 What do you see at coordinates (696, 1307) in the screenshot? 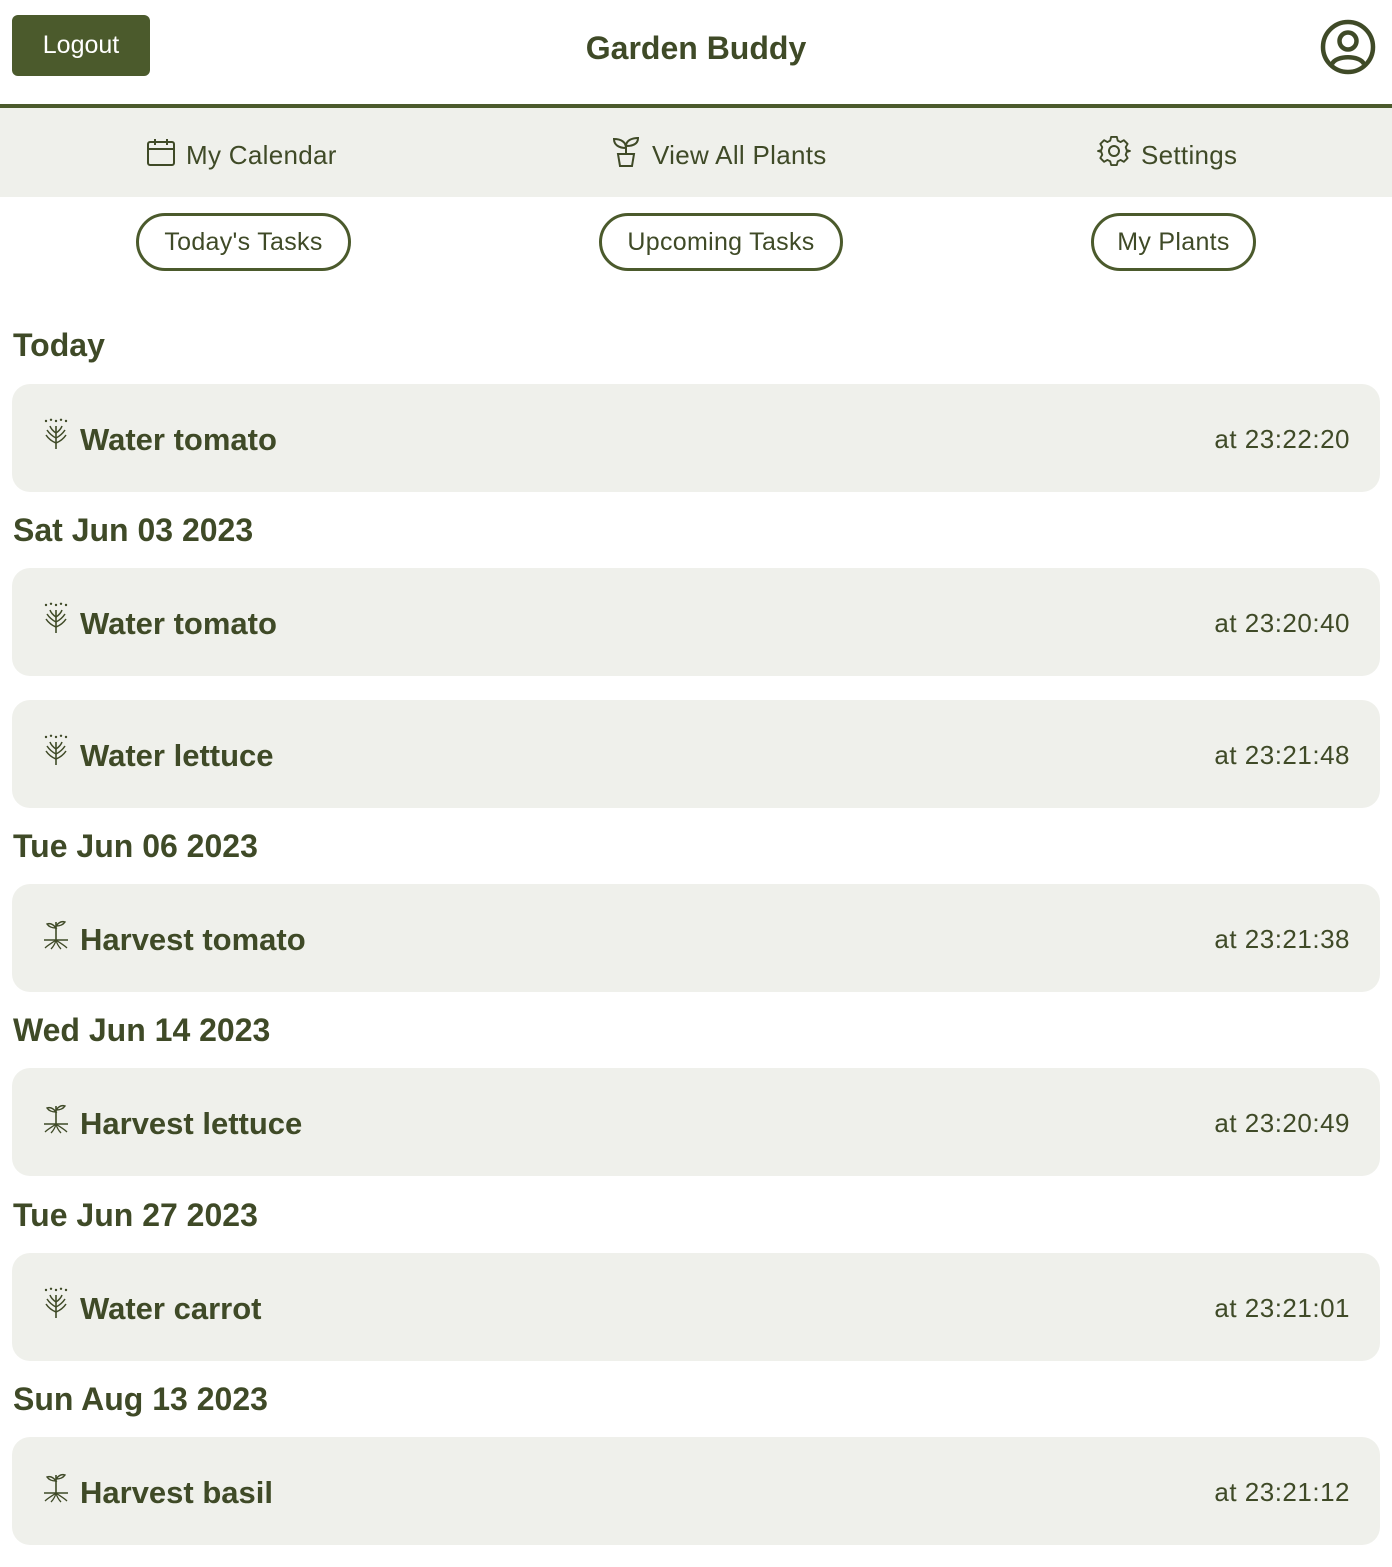
I see `task-card: Water carrot at 23:21:01` at bounding box center [696, 1307].